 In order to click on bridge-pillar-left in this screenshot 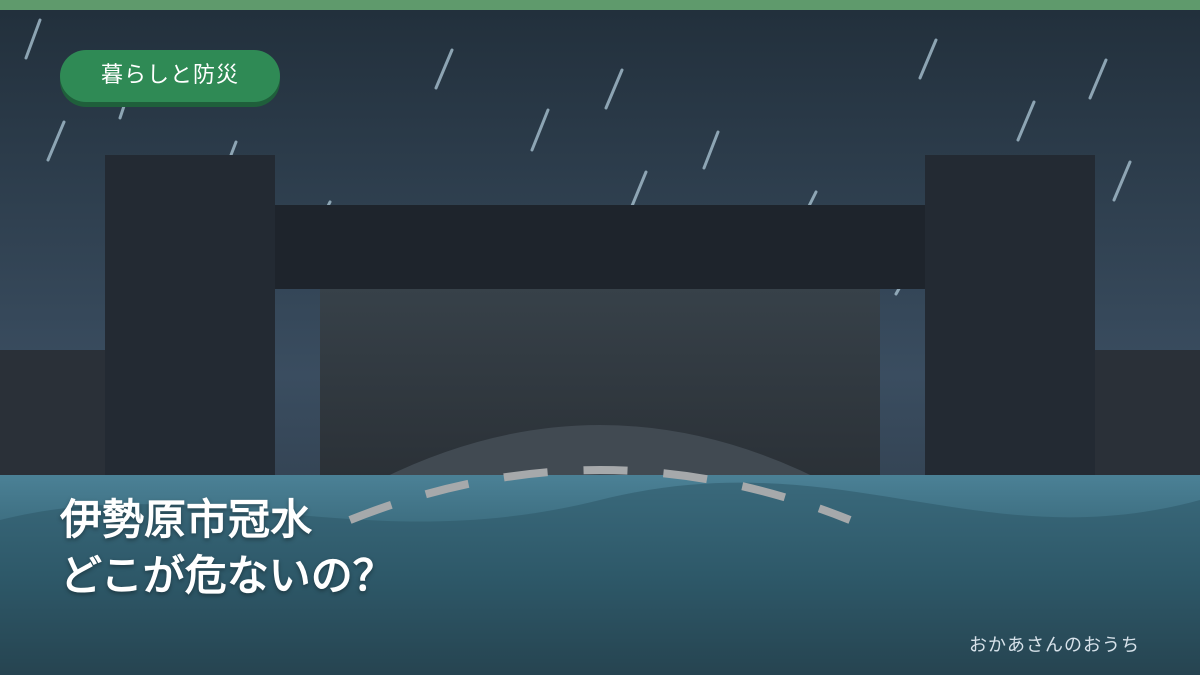, I will do `click(190, 320)`.